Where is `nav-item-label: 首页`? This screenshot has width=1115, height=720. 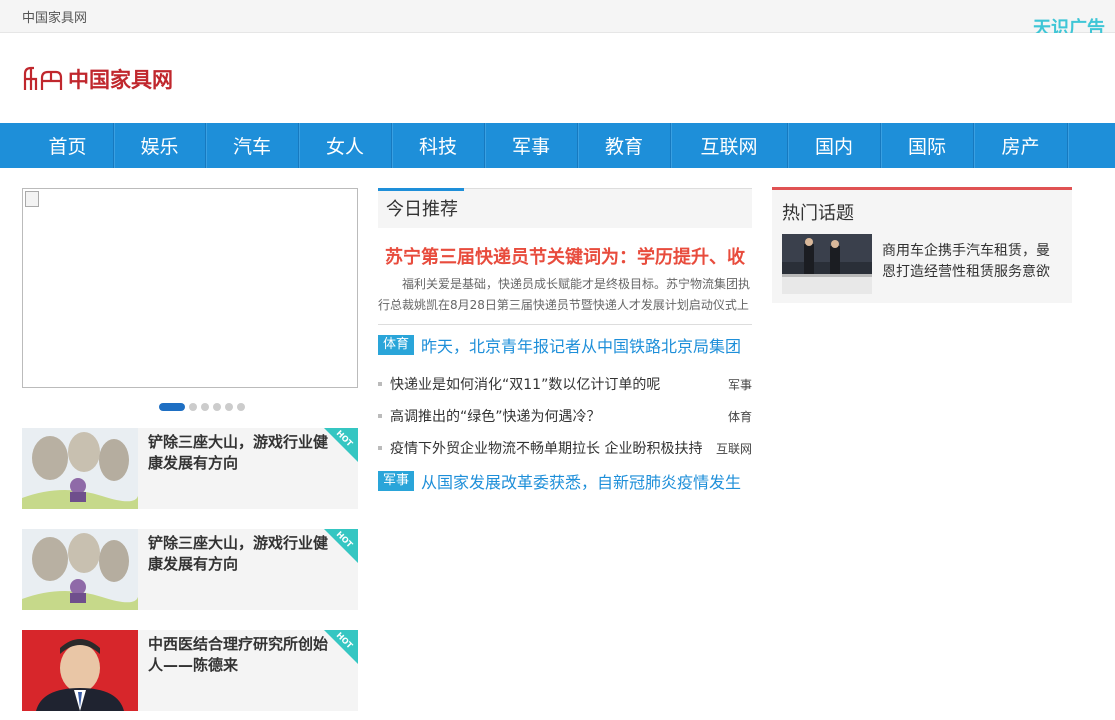
nav-item-label: 首页 is located at coordinates (67, 147).